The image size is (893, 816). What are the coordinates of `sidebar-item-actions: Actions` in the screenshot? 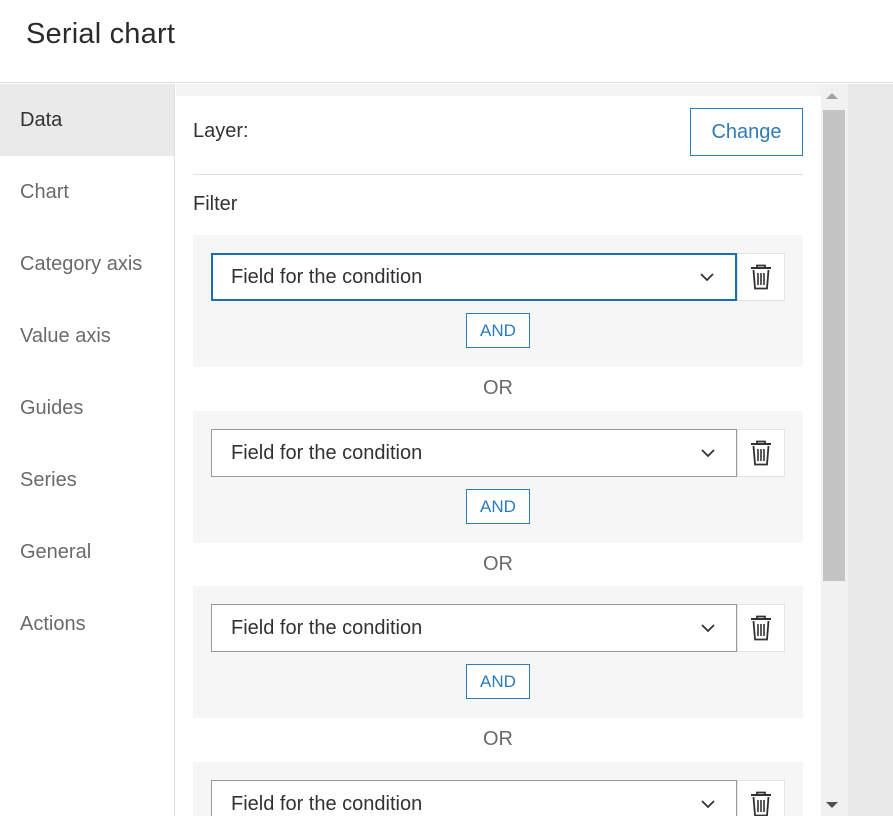 It's located at (87, 624).